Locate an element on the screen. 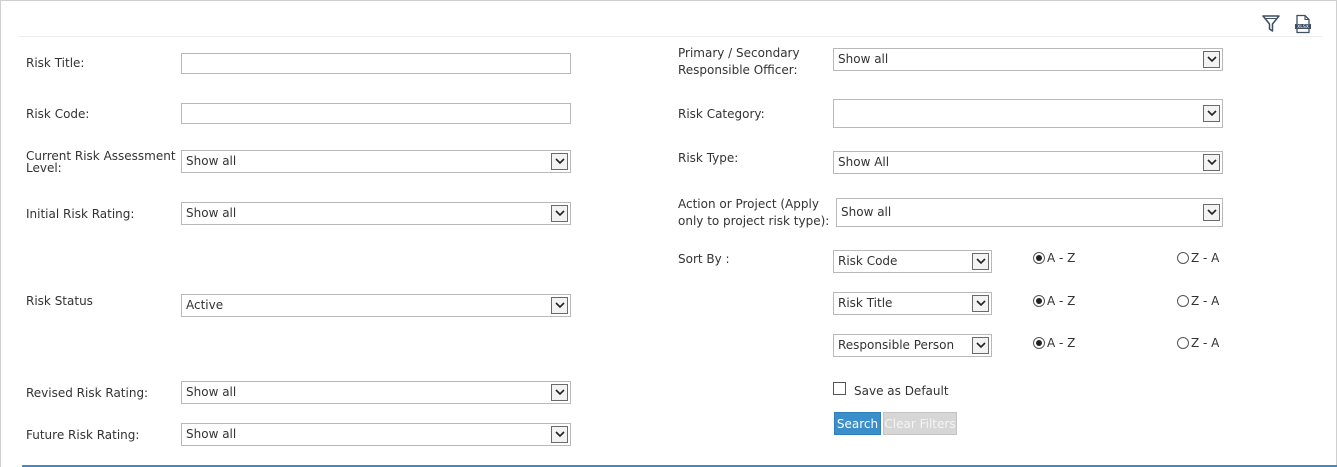  risk-status-select: Active is located at coordinates (376, 305).